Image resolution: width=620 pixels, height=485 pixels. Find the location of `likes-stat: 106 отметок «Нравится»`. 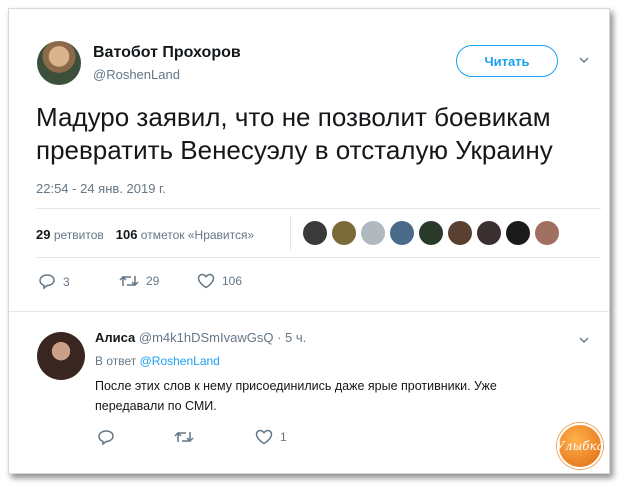

likes-stat: 106 отметок «Нравится» is located at coordinates (185, 234).